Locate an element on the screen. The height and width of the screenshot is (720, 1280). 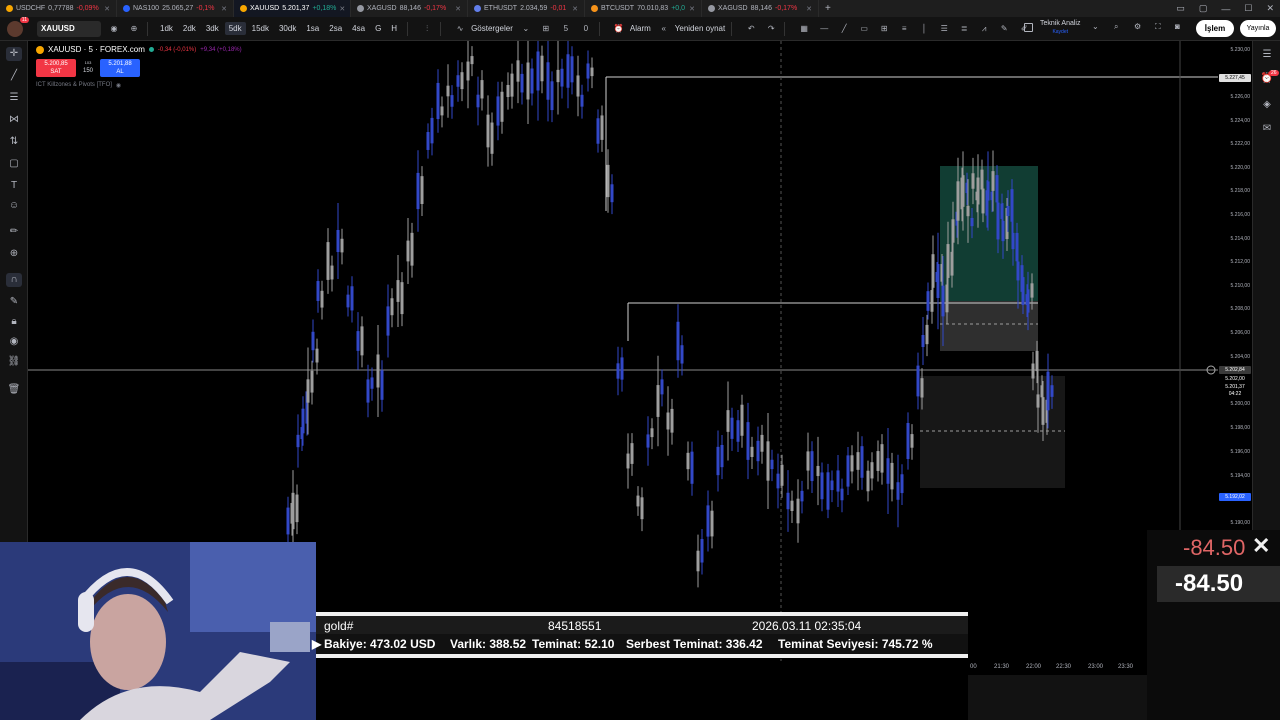
undo-icon: ↶ is located at coordinates (751, 28).